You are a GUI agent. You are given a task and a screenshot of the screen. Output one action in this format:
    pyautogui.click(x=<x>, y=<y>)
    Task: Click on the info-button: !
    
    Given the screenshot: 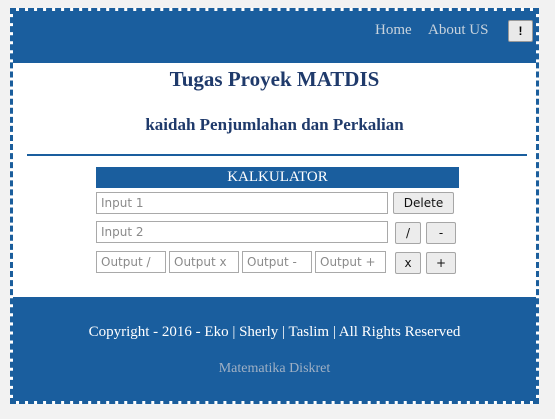 What is the action you would take?
    pyautogui.click(x=520, y=31)
    